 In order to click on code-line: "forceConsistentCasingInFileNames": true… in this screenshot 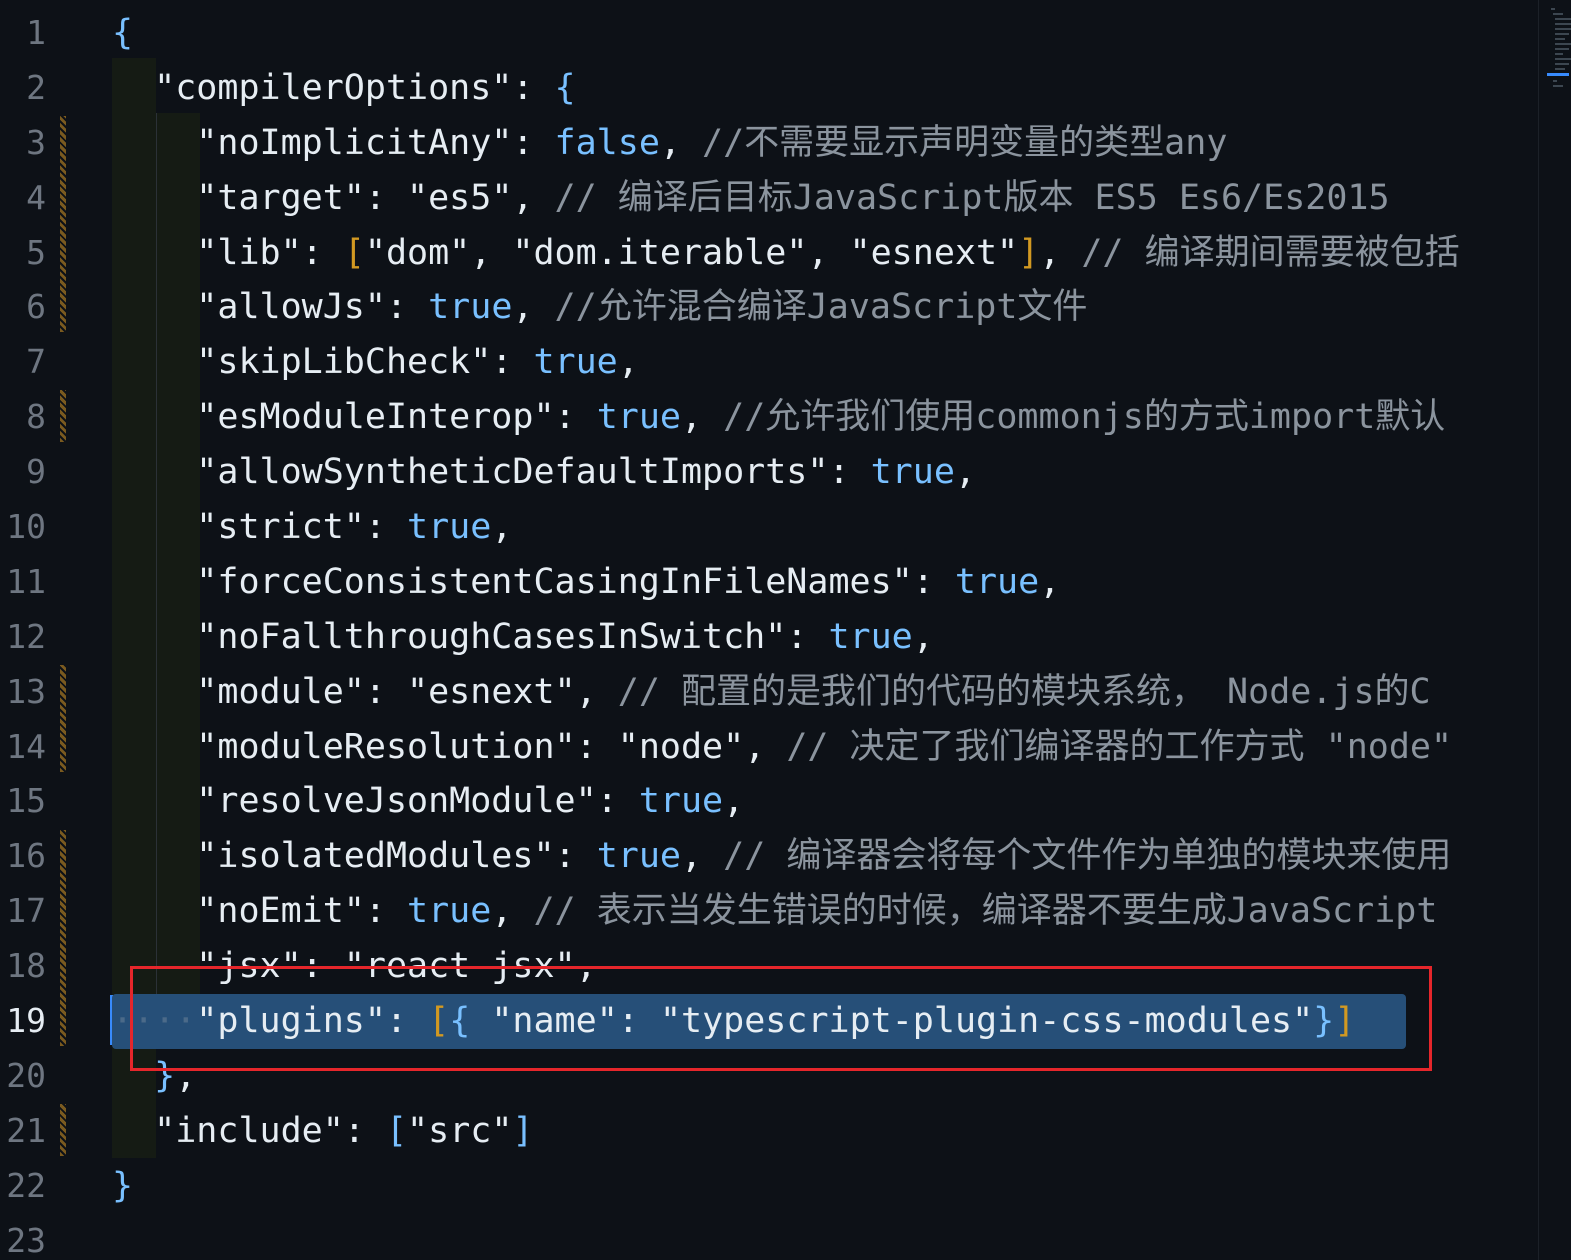, I will do `click(825, 582)`.